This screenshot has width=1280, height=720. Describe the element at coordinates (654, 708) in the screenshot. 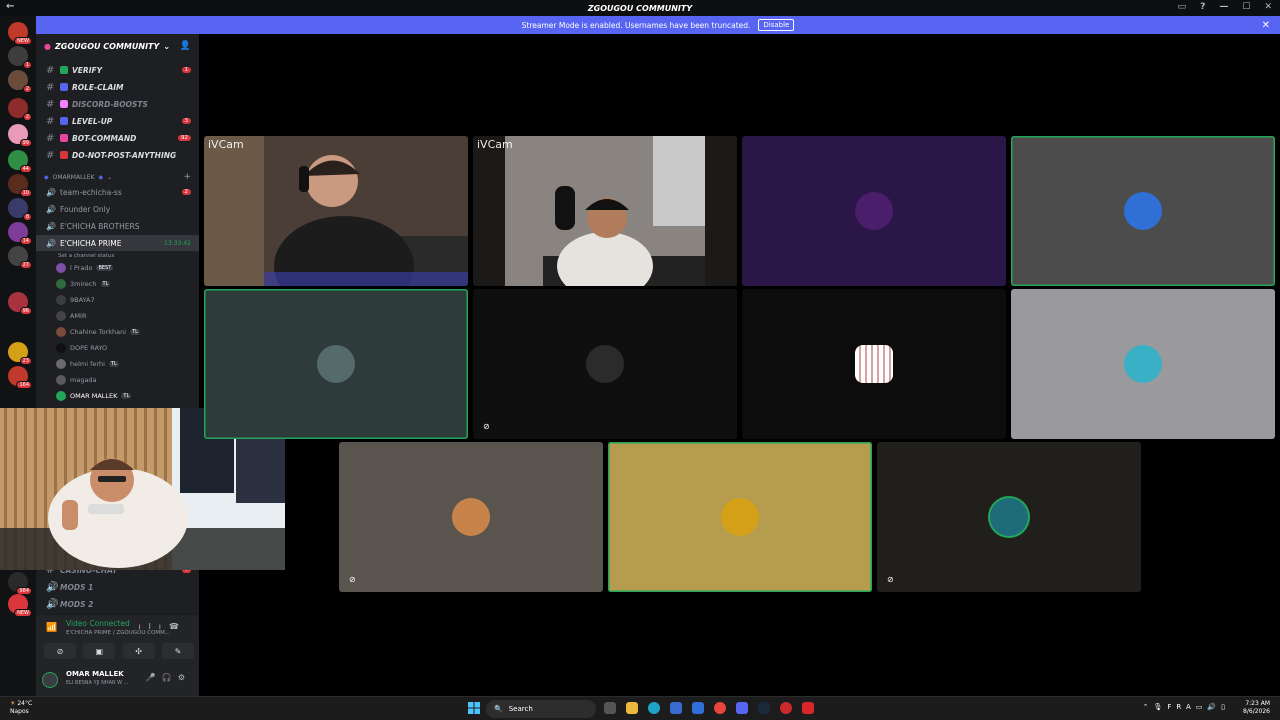

I see `edge-icon` at that location.